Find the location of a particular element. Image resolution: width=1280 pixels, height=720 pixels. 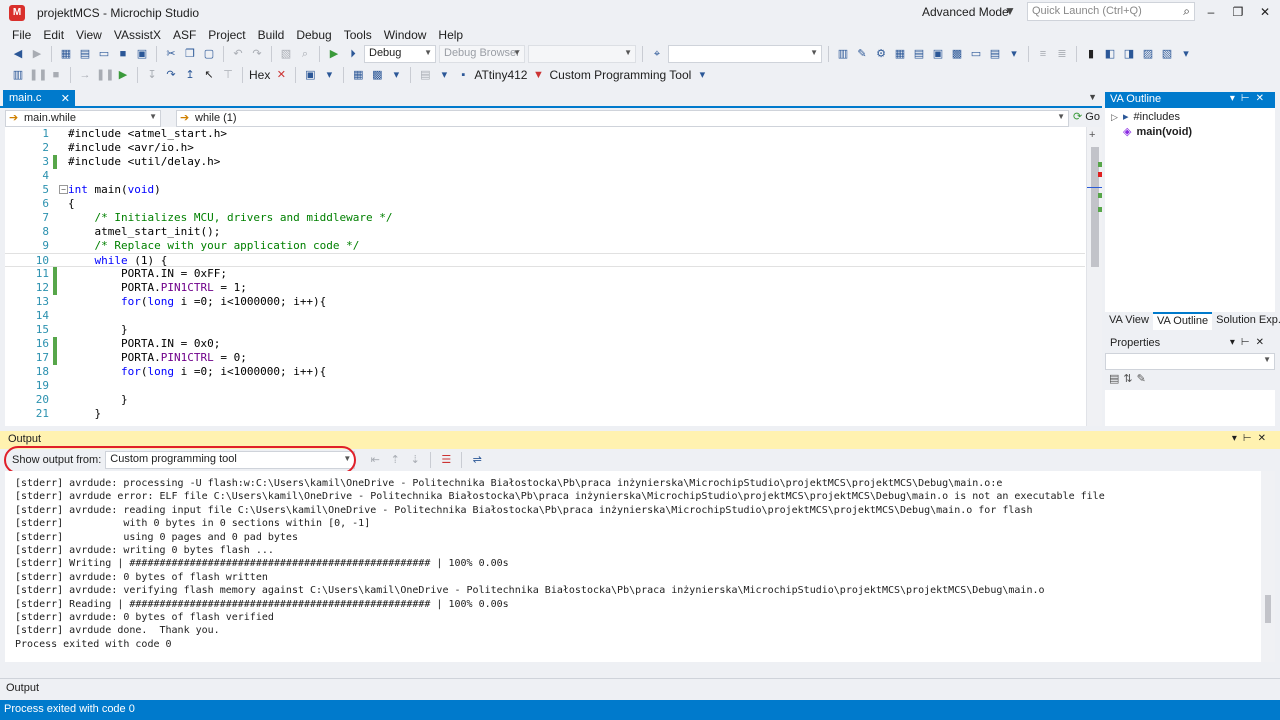

next-bookmark-folder-icon: ▨ is located at coordinates (1148, 54).